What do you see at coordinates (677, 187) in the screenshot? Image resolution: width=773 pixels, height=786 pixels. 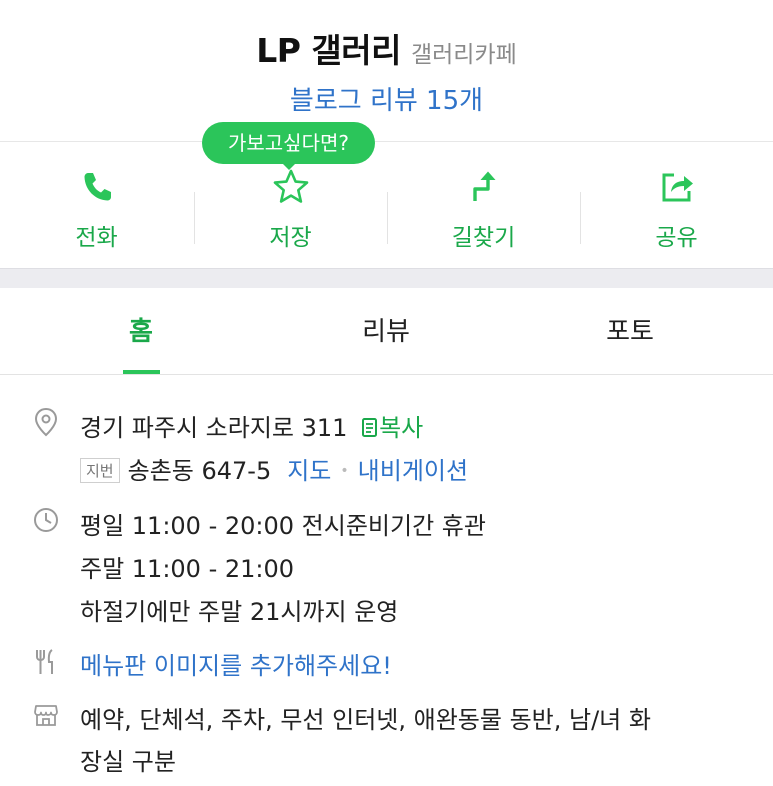 I see `share-icon` at bounding box center [677, 187].